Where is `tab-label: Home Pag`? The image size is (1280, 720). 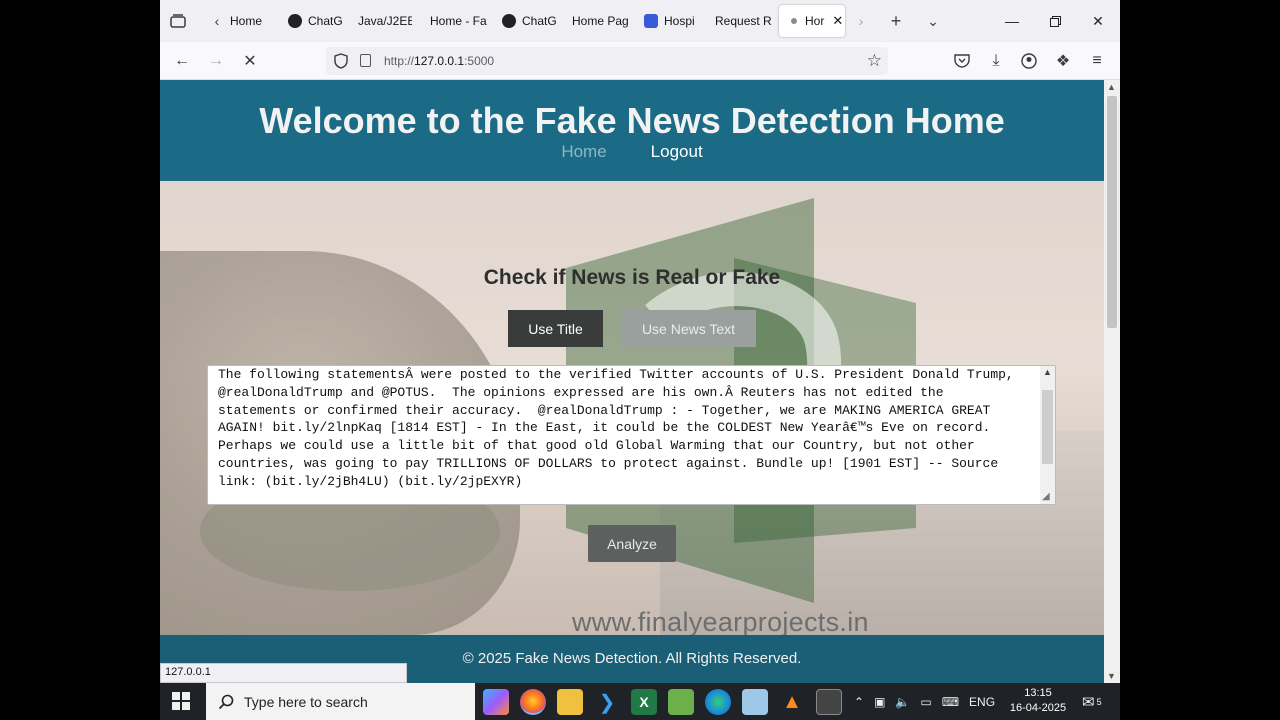 tab-label: Home Pag is located at coordinates (600, 21).